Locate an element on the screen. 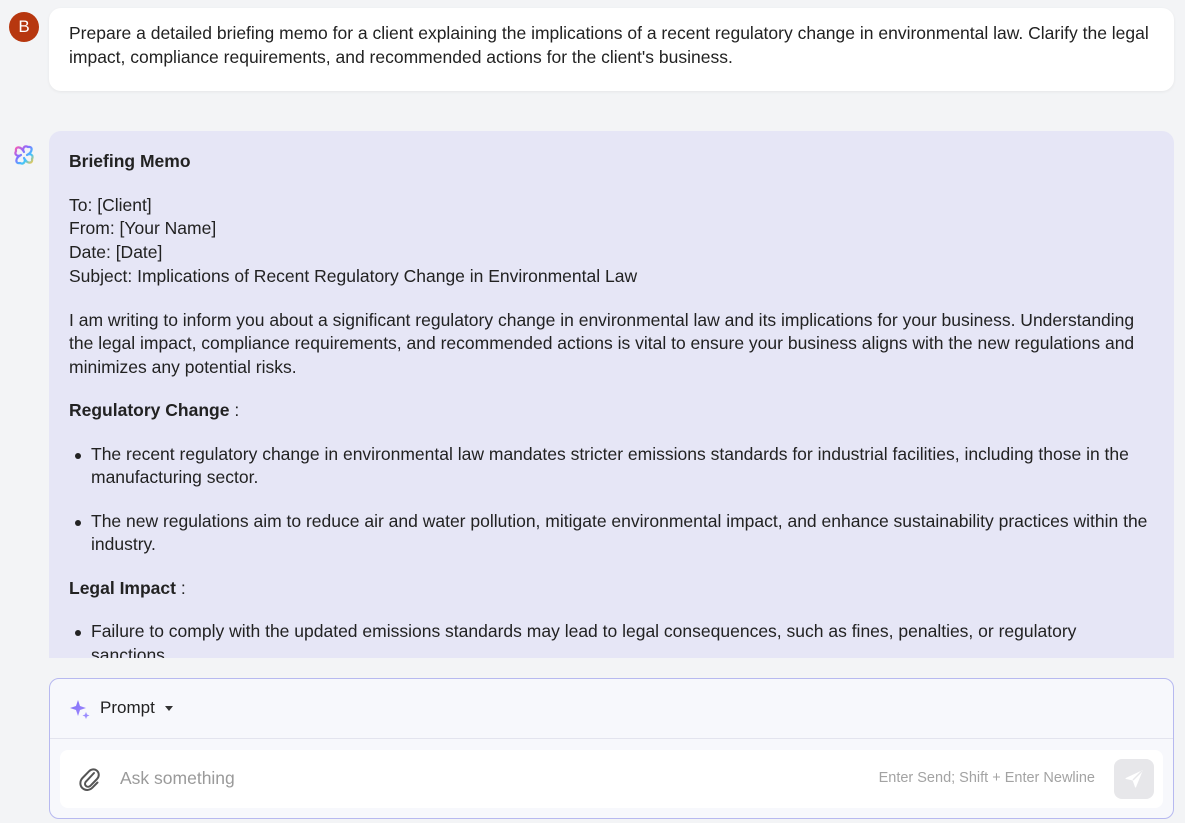 Image resolution: width=1185 pixels, height=823 pixels. ask-input is located at coordinates (470, 778).